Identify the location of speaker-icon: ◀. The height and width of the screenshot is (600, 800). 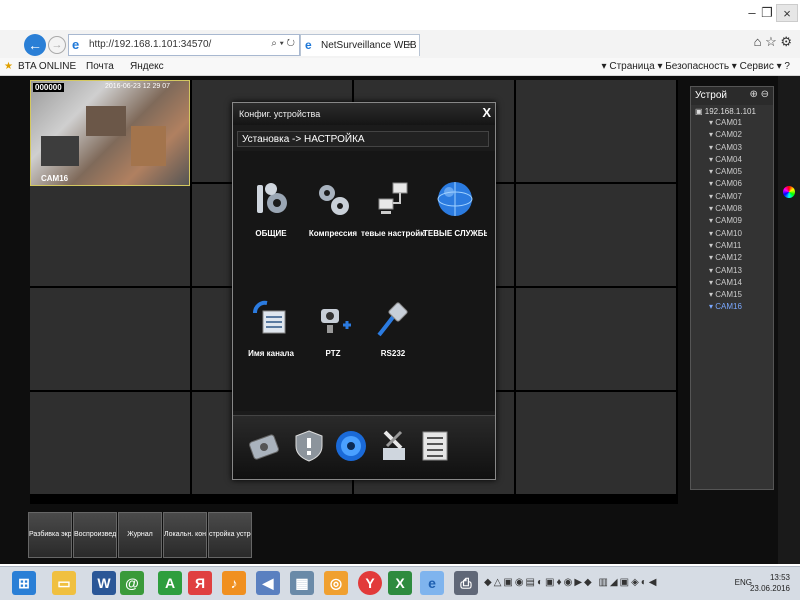
(268, 583).